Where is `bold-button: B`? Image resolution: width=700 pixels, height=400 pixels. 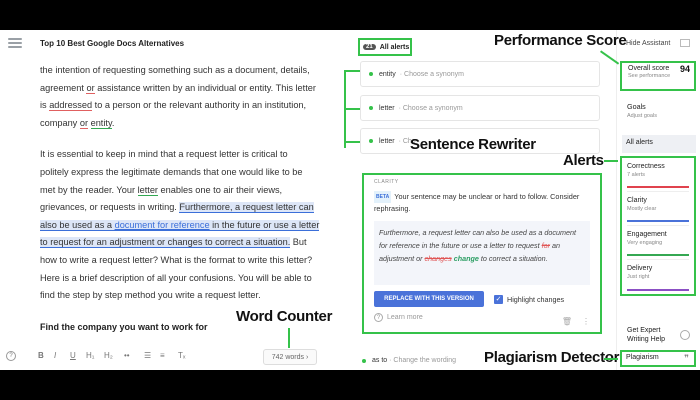 bold-button: B is located at coordinates (41, 355).